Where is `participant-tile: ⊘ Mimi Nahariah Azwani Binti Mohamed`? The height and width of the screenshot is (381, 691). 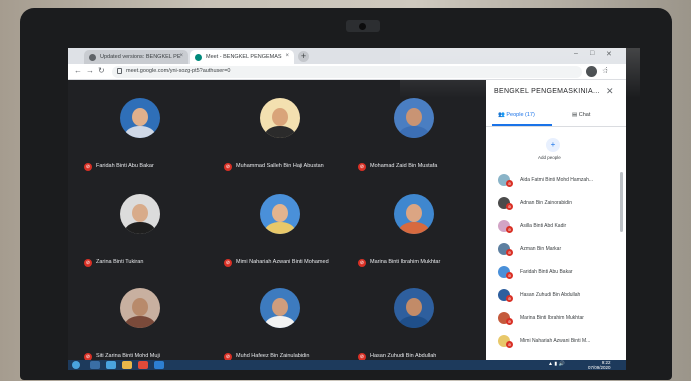 participant-tile: ⊘ Mimi Nahariah Azwani Binti Mohamed is located at coordinates (280, 230).